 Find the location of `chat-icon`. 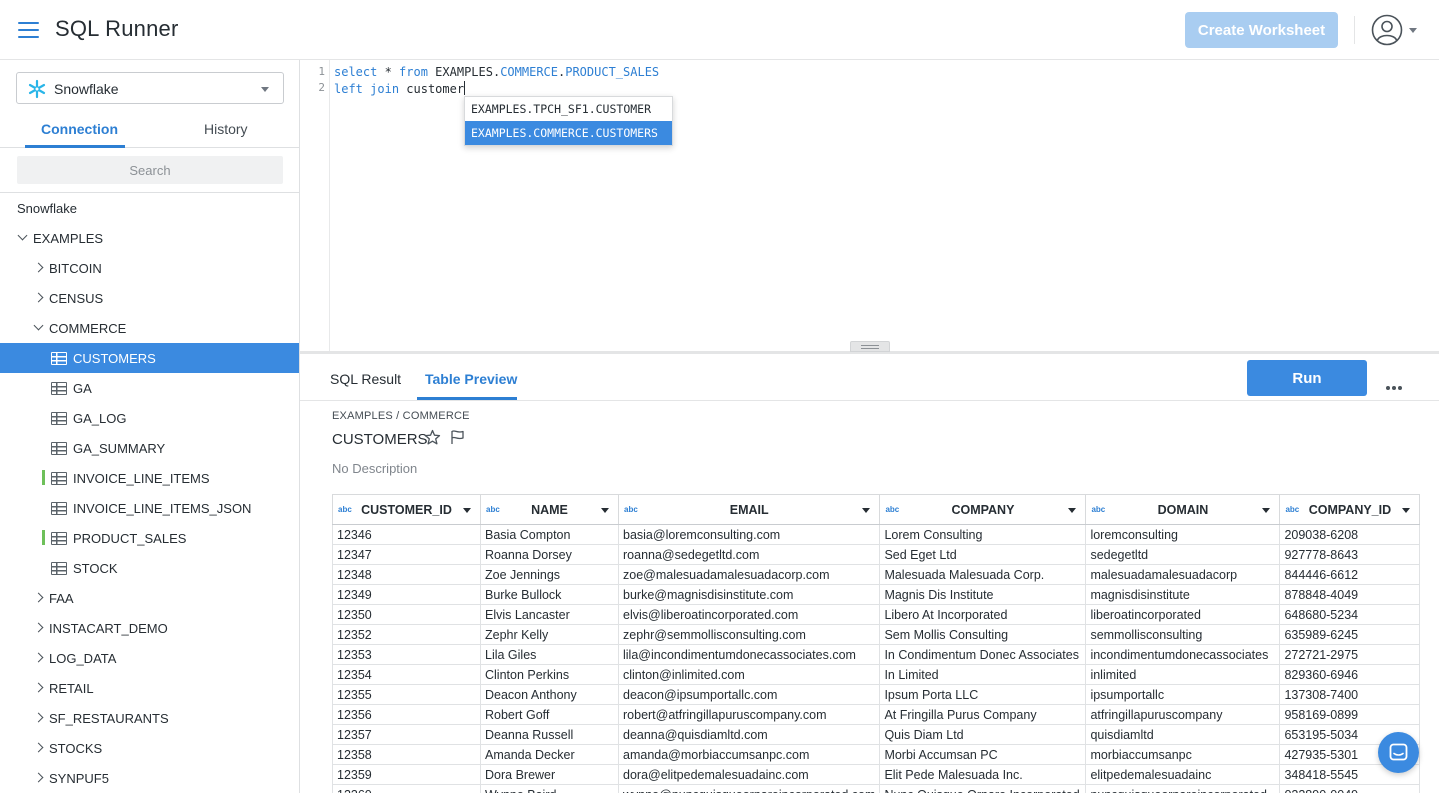

chat-icon is located at coordinates (1398, 752).